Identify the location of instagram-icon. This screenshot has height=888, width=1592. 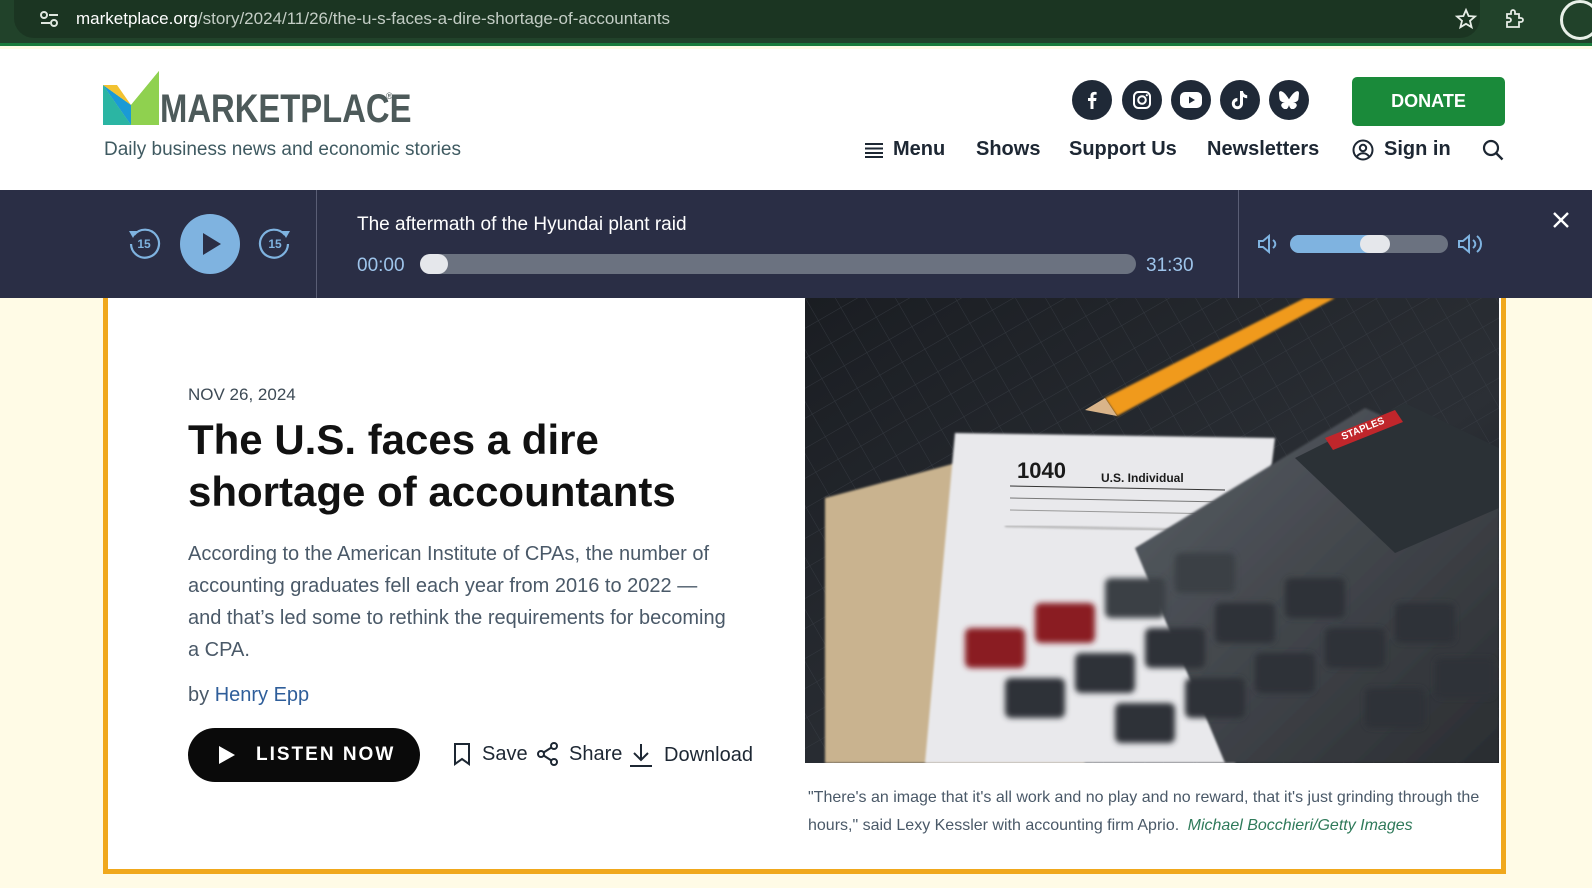
(1142, 100).